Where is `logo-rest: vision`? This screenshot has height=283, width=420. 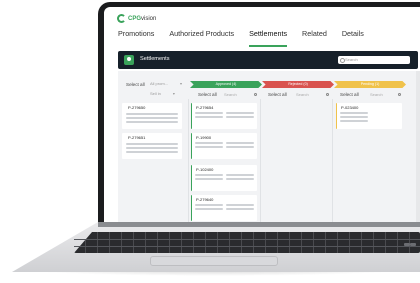
logo-rest: vision is located at coordinates (149, 18).